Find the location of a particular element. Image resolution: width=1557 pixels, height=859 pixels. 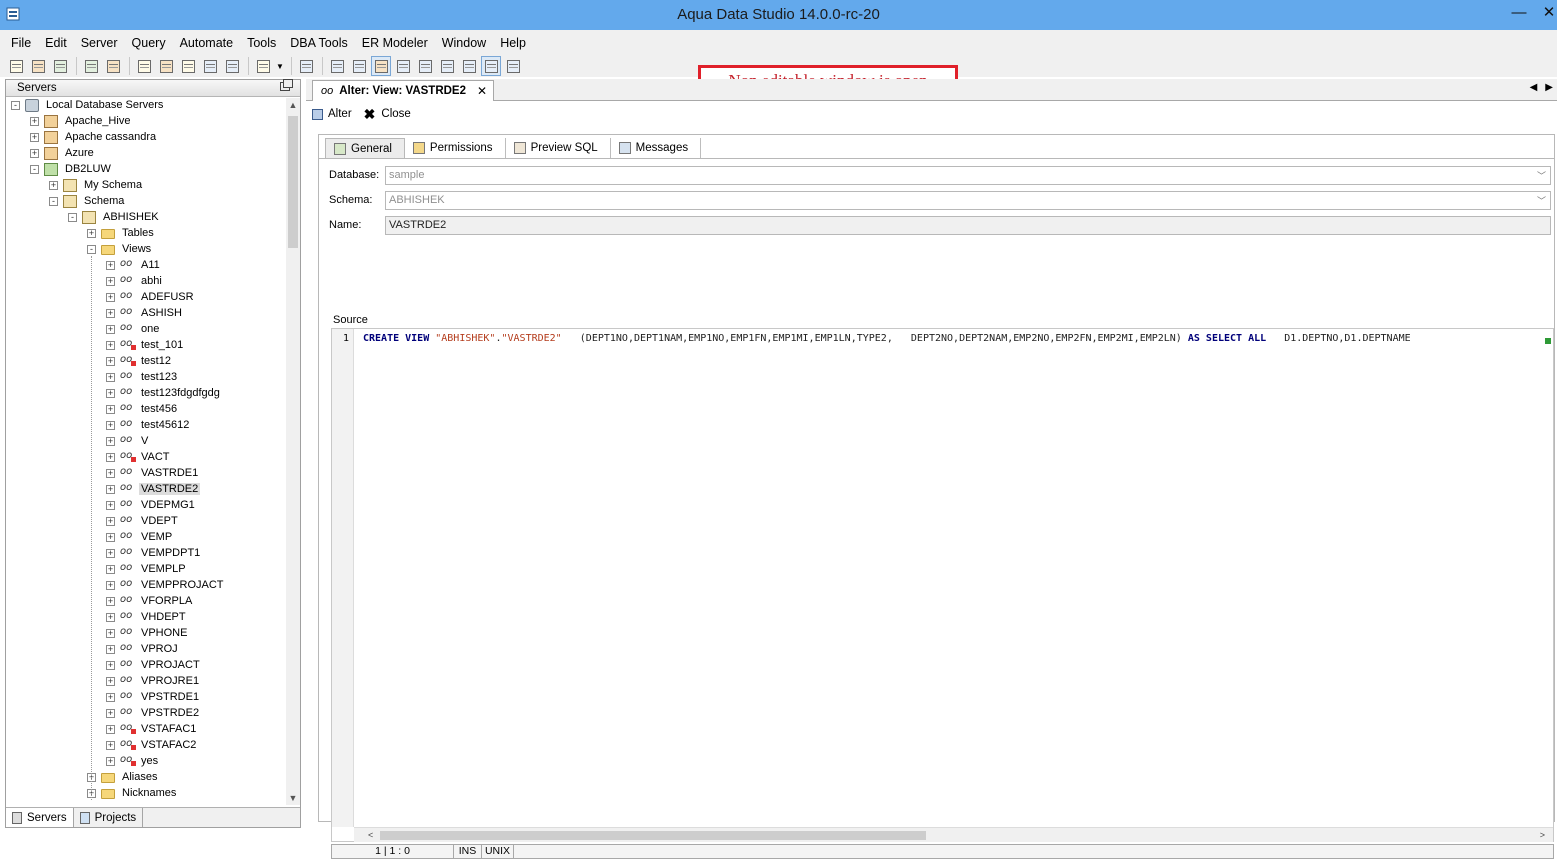

tree-node: + Aliases is located at coordinates (145, 778).